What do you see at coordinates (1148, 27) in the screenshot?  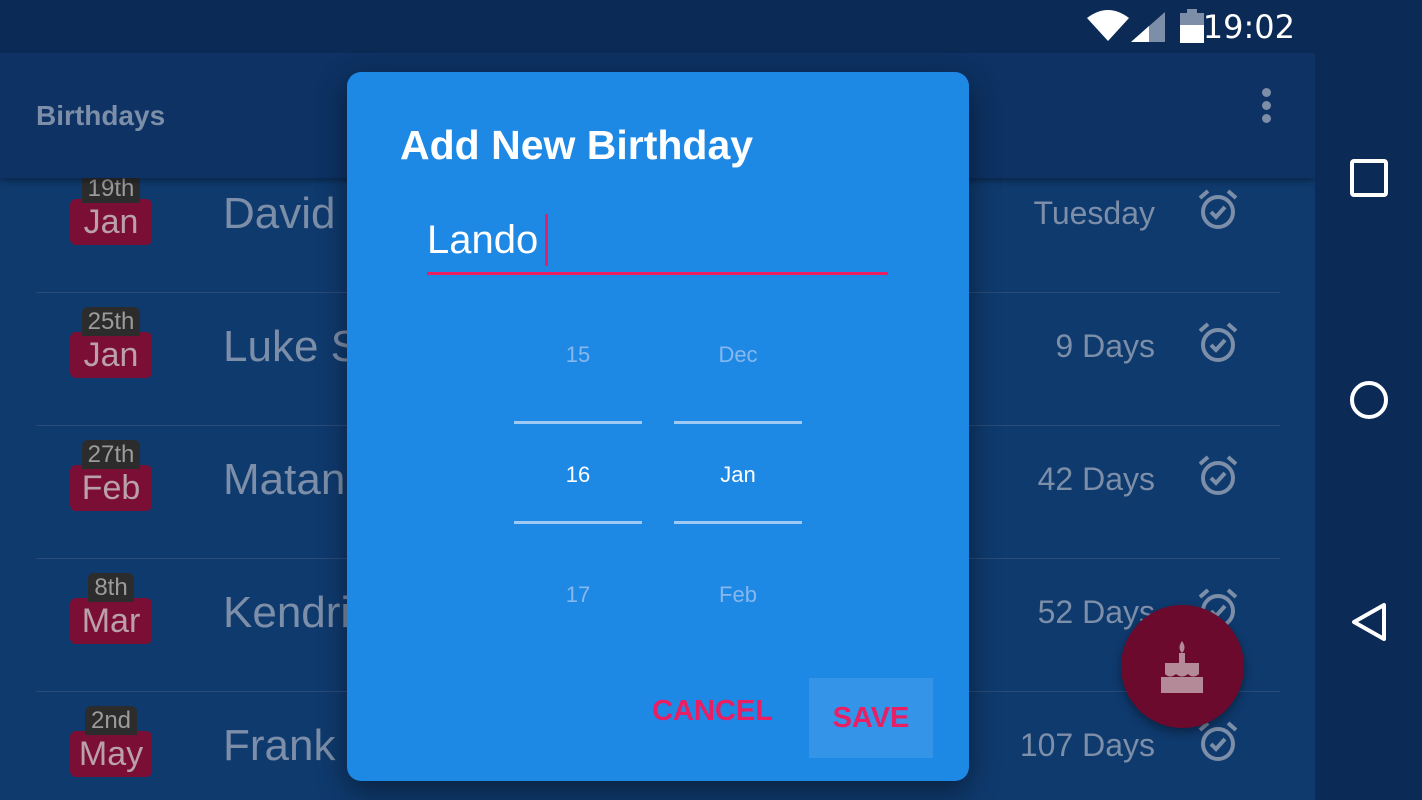 I see `signal-icon` at bounding box center [1148, 27].